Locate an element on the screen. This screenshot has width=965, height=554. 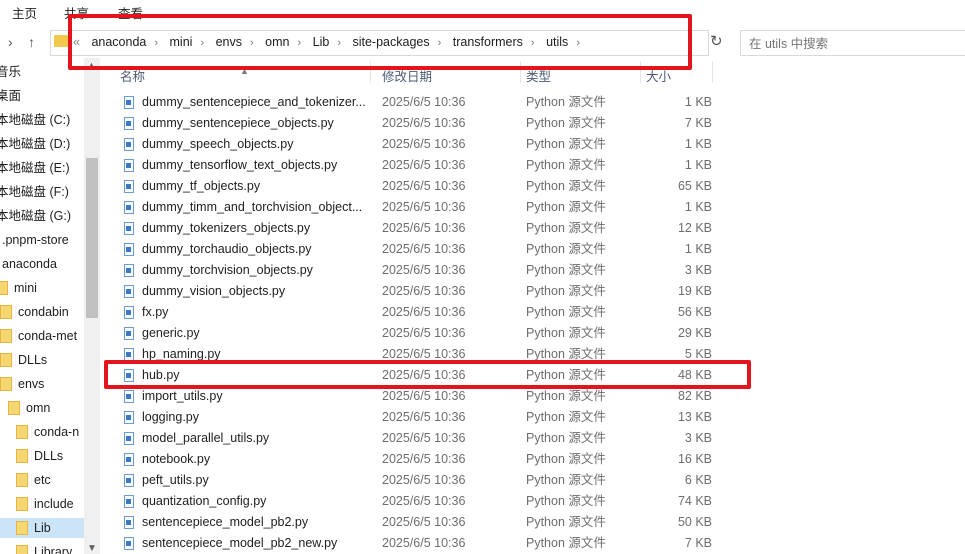
sidebar-item-dlls: DLLs is located at coordinates (23, 360).